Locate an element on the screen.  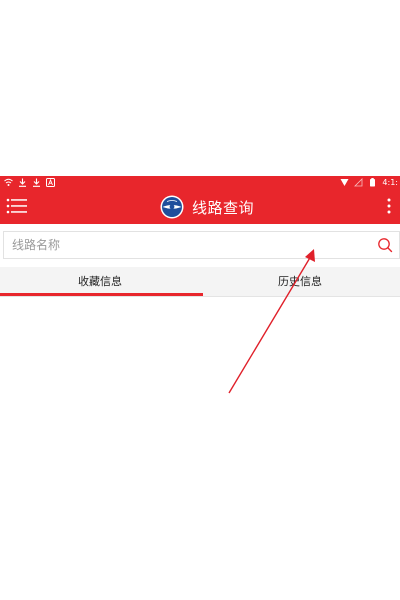
annotation-arrow-icon is located at coordinates (271, 321).